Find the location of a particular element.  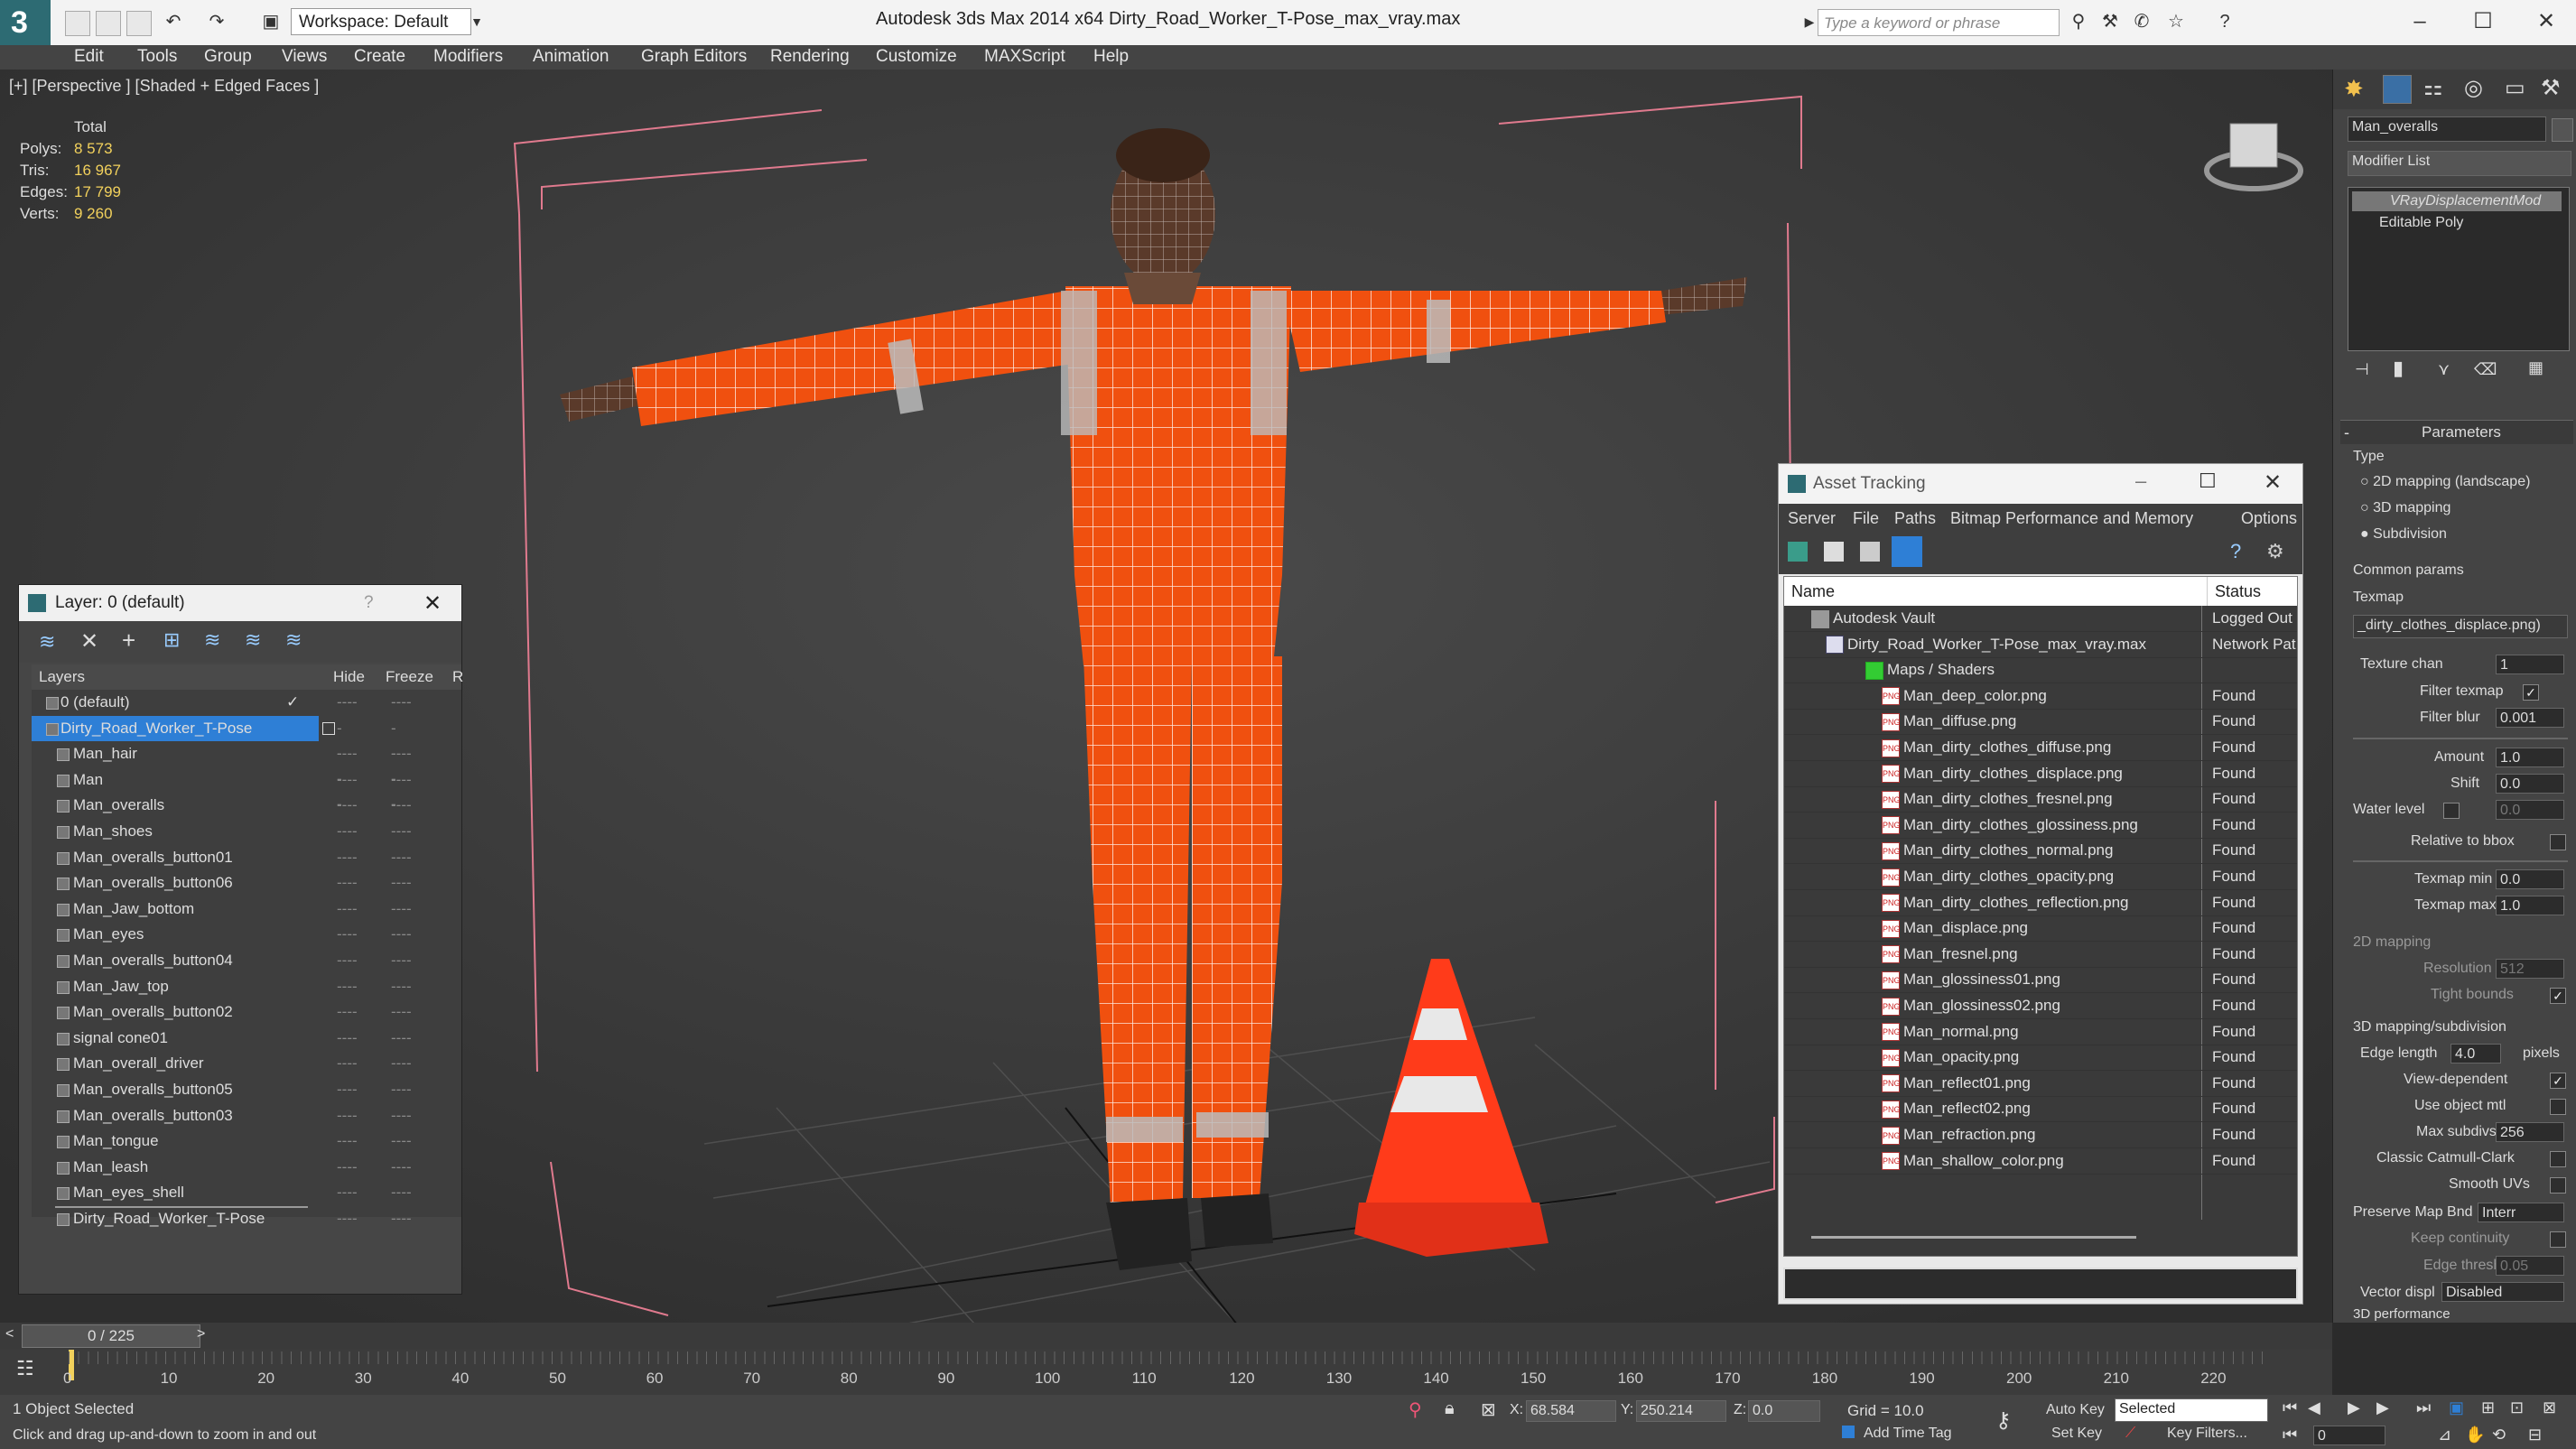

pan-icon: ✋ is located at coordinates (2475, 1435).